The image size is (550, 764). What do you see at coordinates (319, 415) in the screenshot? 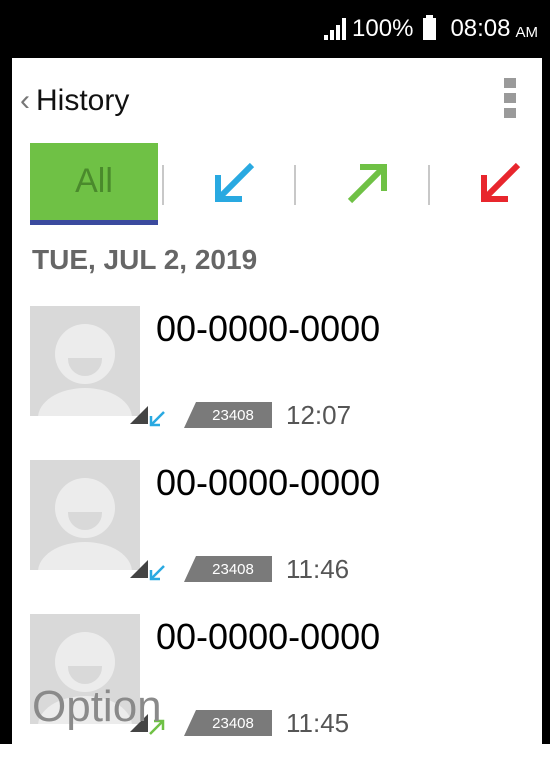
I see `call-time: 12:07` at bounding box center [319, 415].